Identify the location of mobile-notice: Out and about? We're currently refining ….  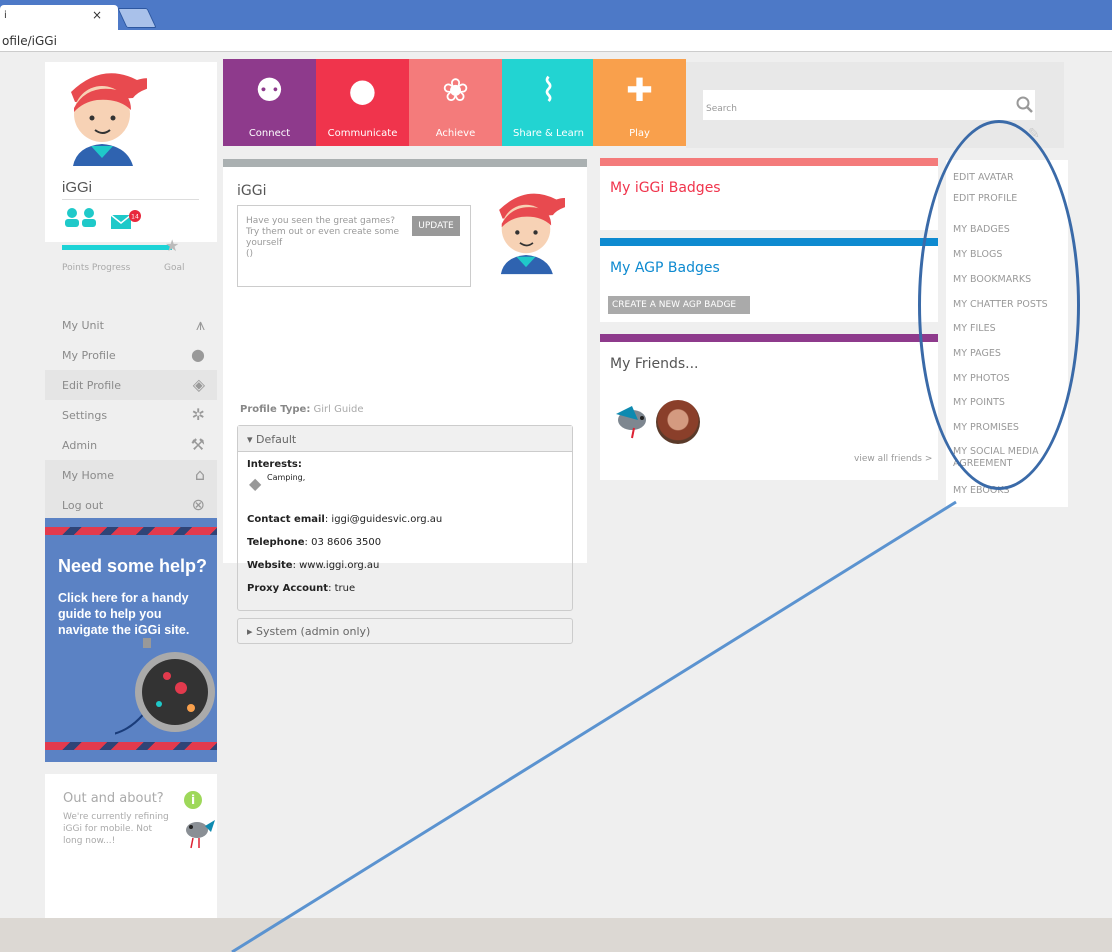
(131, 846).